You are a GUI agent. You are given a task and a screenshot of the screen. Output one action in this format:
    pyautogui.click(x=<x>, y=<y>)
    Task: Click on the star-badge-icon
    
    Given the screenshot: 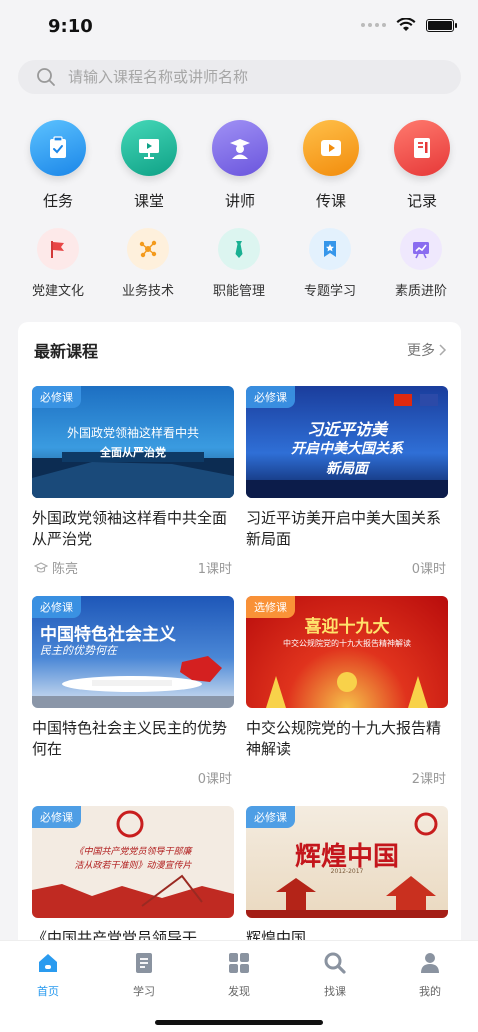 What is the action you would take?
    pyautogui.click(x=330, y=249)
    